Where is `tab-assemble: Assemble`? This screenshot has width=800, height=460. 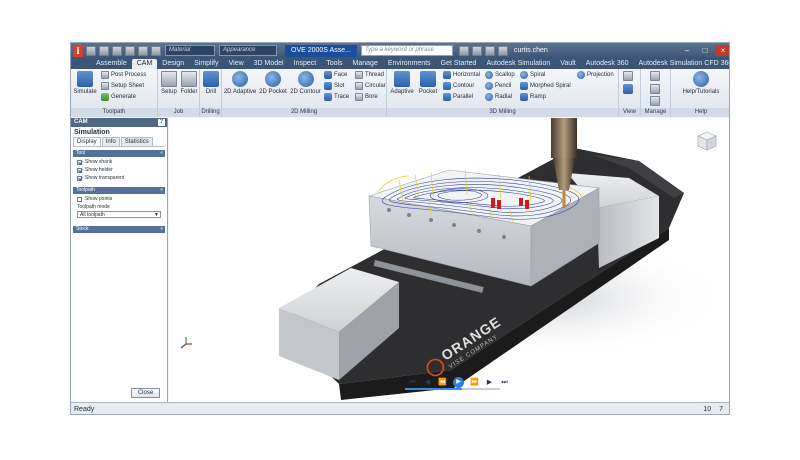 tab-assemble: Assemble is located at coordinates (111, 64).